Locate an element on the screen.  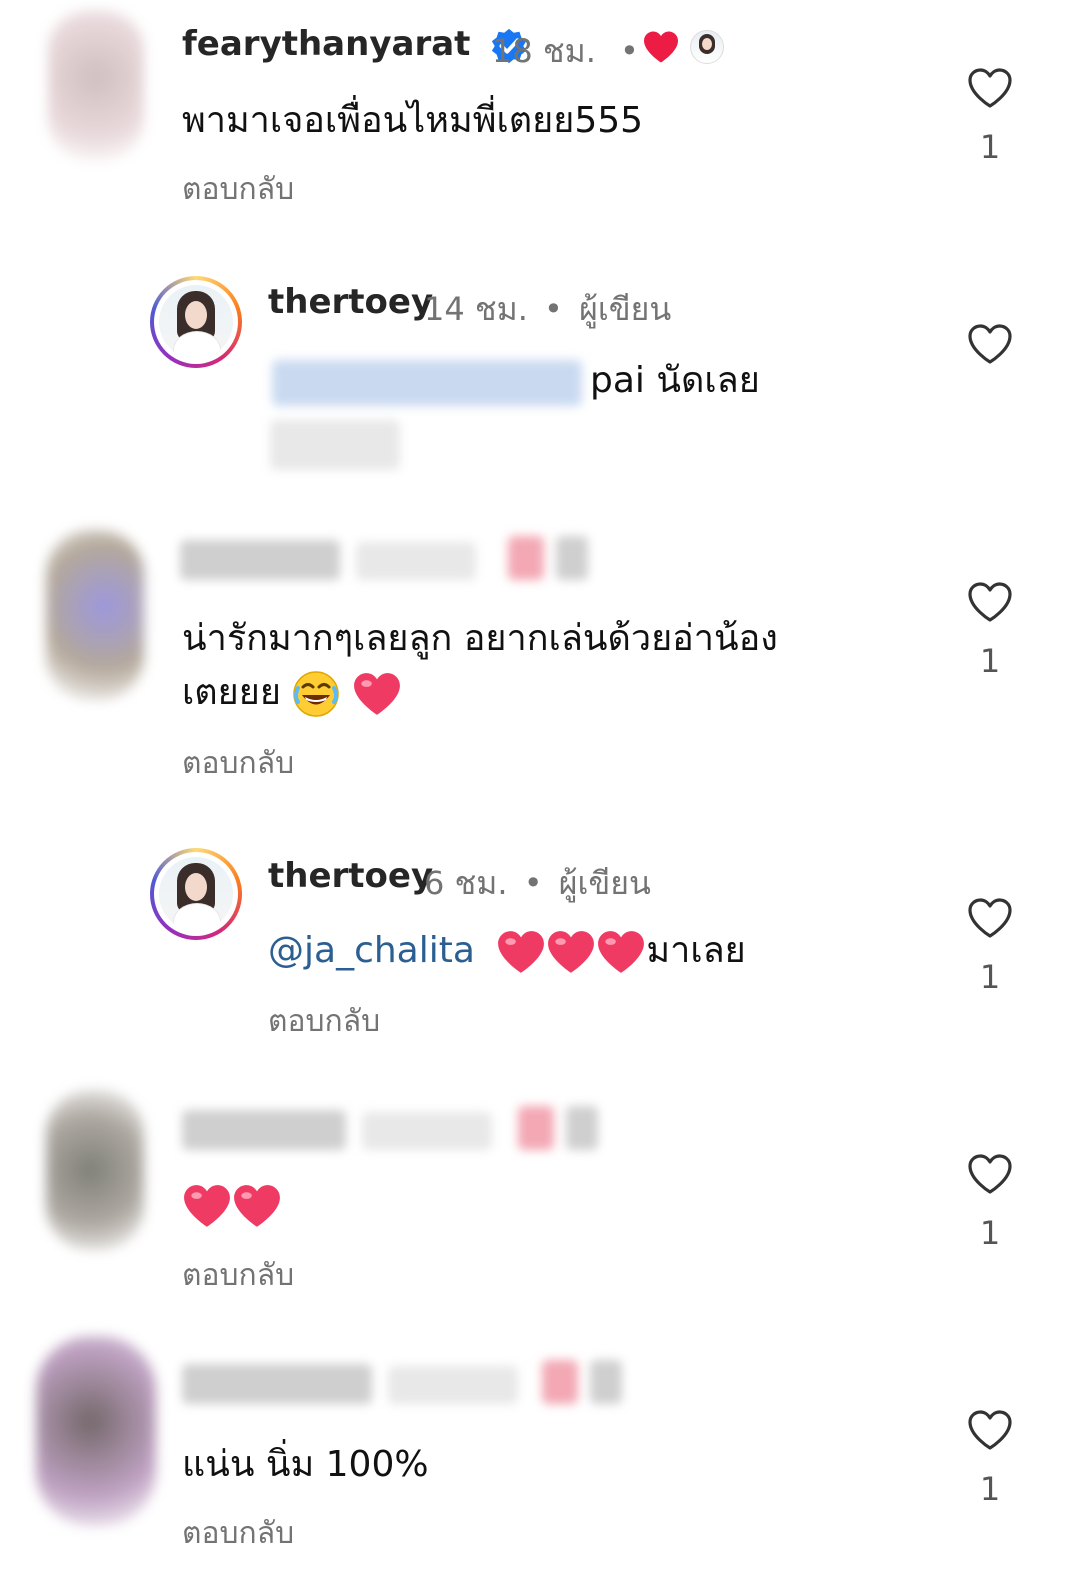
comment-text: @ja_chalita มาเลย is located at coordinates (507, 951).